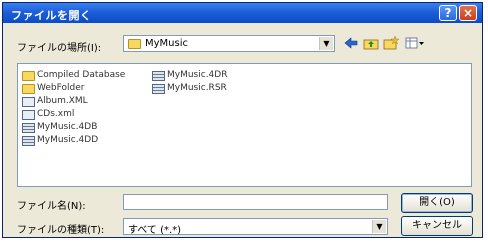 The image size is (488, 242). I want to click on file-name: CDs.xml, so click(56, 114).